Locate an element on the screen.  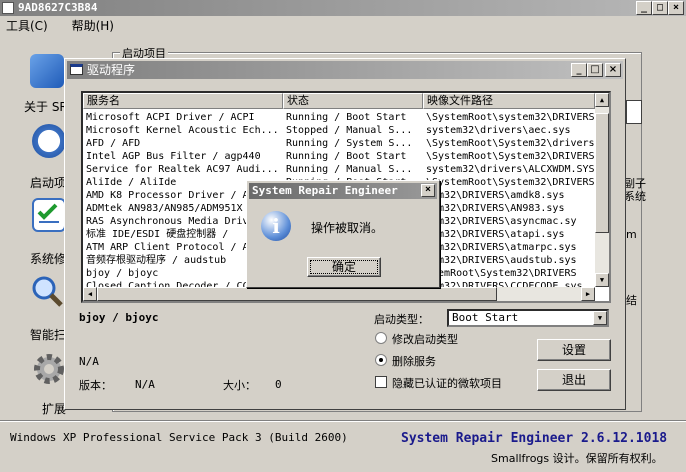
scroll-up-button: ▲ is located at coordinates (602, 100).